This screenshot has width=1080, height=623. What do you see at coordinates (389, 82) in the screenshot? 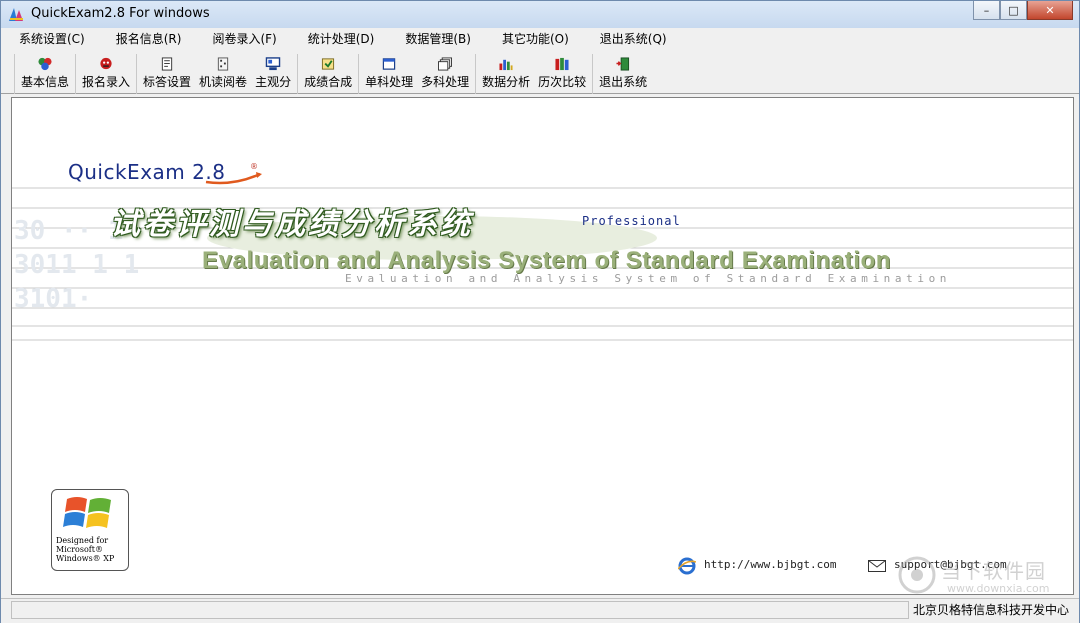
I see `single-subject-label: 单科处理` at bounding box center [389, 82].